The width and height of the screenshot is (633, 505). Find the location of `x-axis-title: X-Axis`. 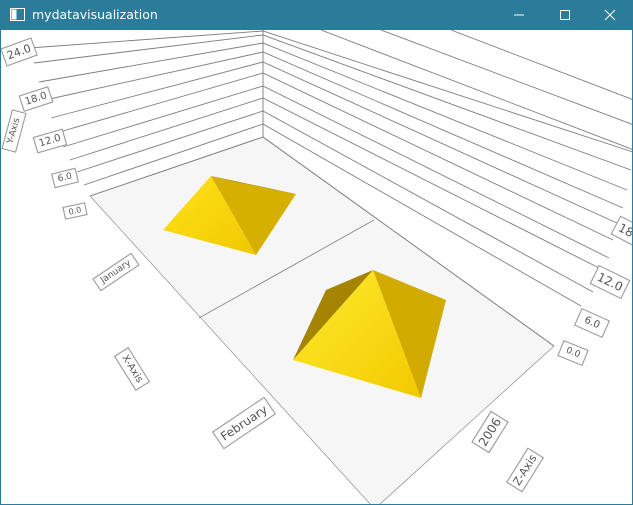

x-axis-title: X-Axis is located at coordinates (132, 369).